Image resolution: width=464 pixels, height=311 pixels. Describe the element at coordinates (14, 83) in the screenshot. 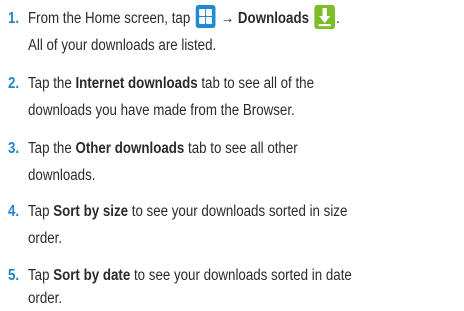

I see `step-number: 2.` at that location.